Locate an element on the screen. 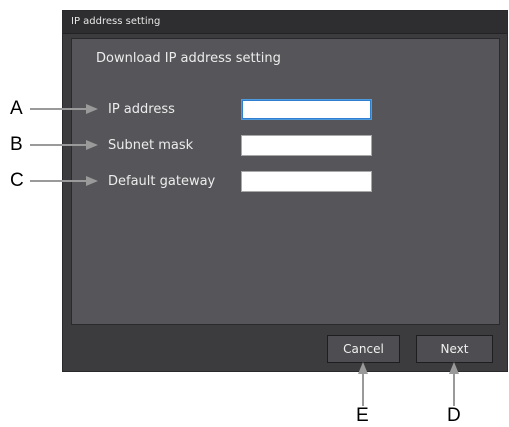 This screenshot has width=509, height=427. next-button: Next is located at coordinates (454, 349).